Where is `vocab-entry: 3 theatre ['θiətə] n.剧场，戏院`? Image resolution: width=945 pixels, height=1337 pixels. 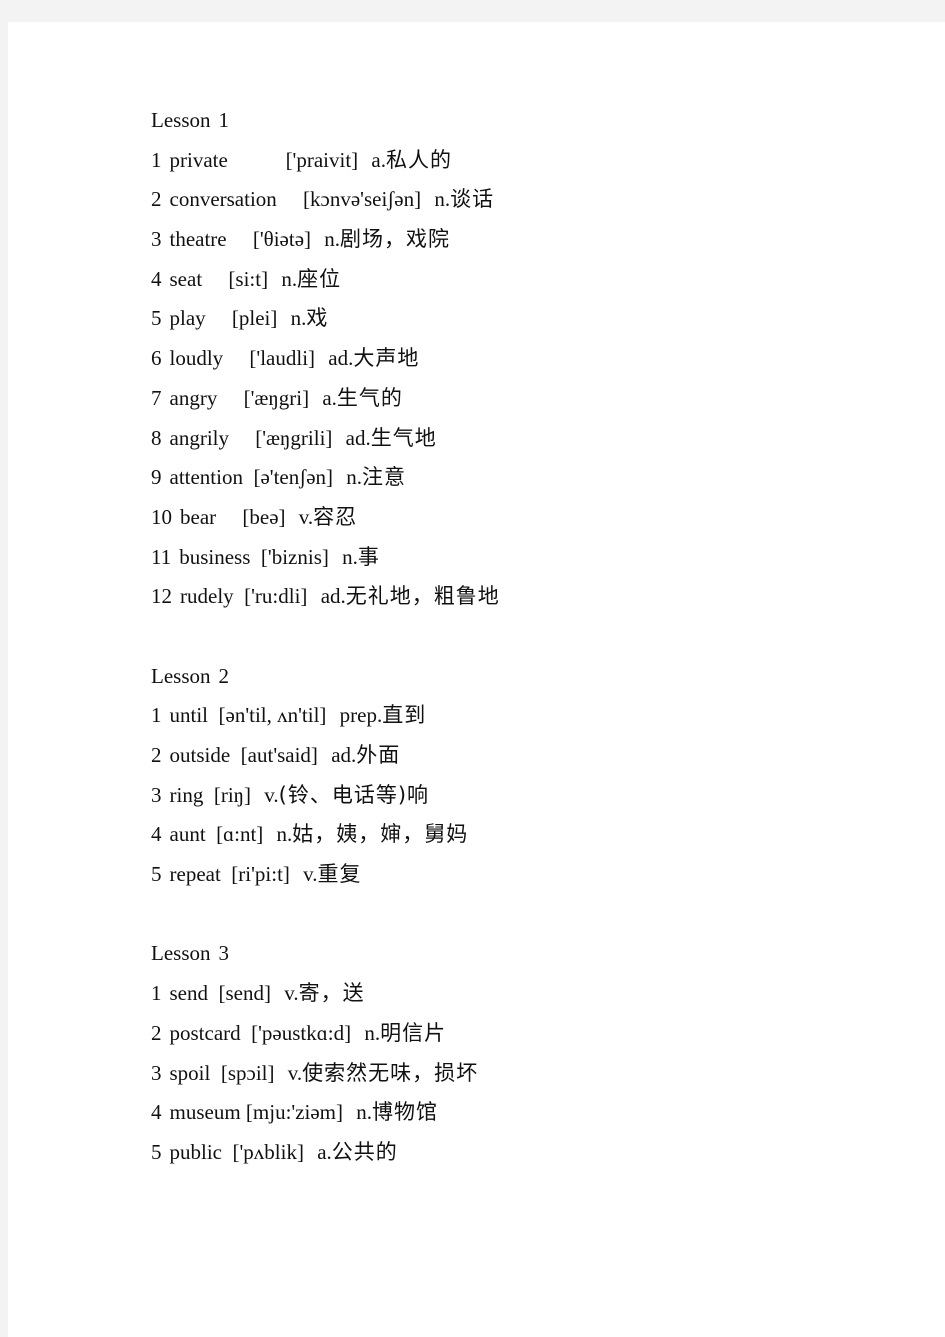
vocab-entry: 3 theatre ['θiətə] n.剧场，戏院 is located at coordinates (325, 246).